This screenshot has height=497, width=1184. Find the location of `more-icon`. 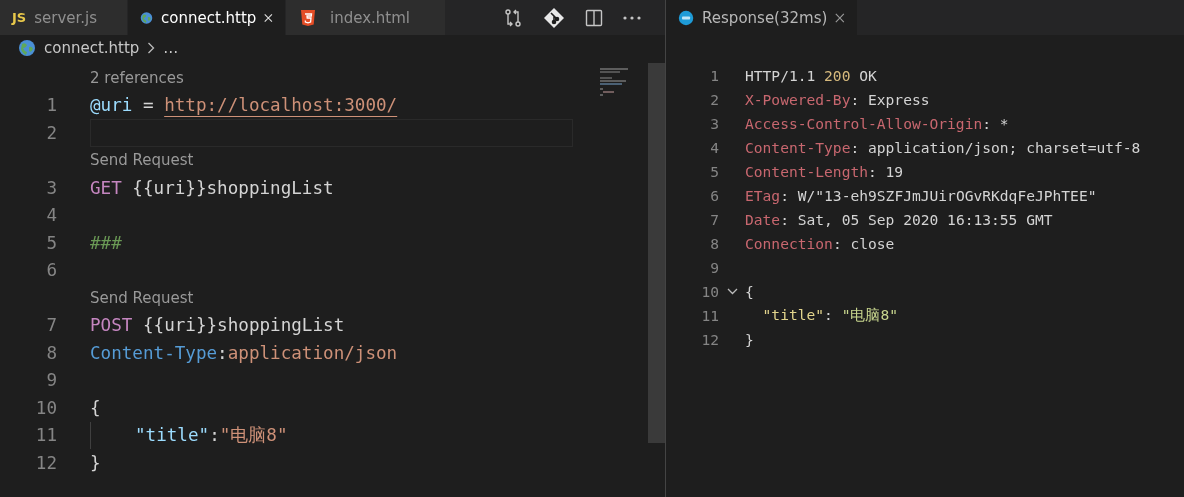

more-icon is located at coordinates (632, 17).